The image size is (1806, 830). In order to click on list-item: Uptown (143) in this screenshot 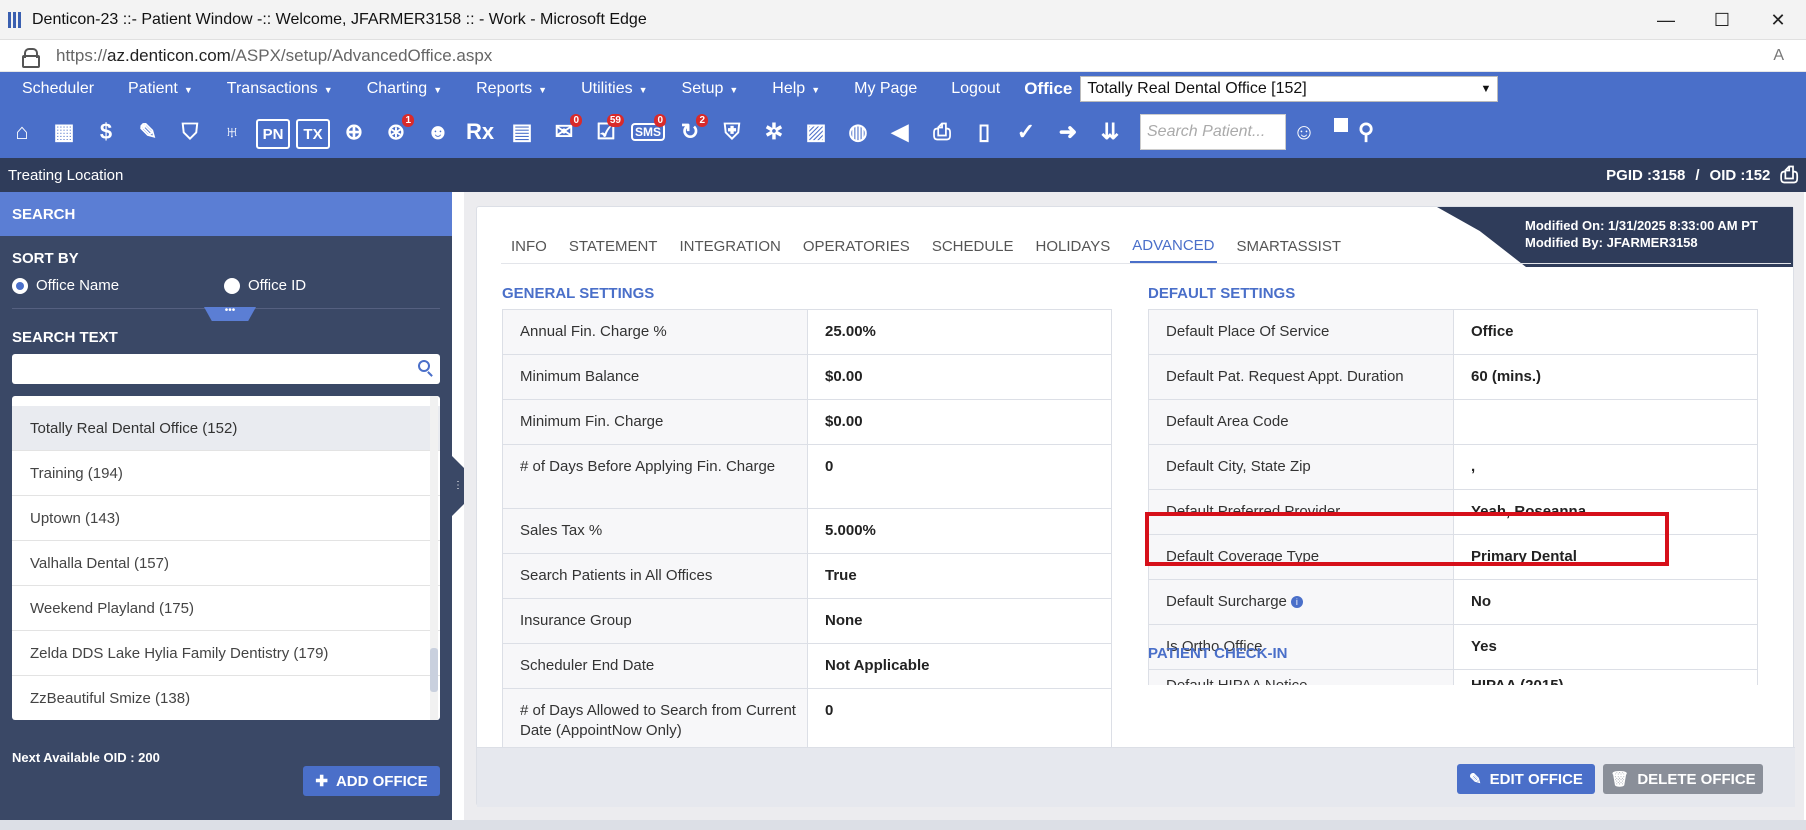, I will do `click(226, 518)`.